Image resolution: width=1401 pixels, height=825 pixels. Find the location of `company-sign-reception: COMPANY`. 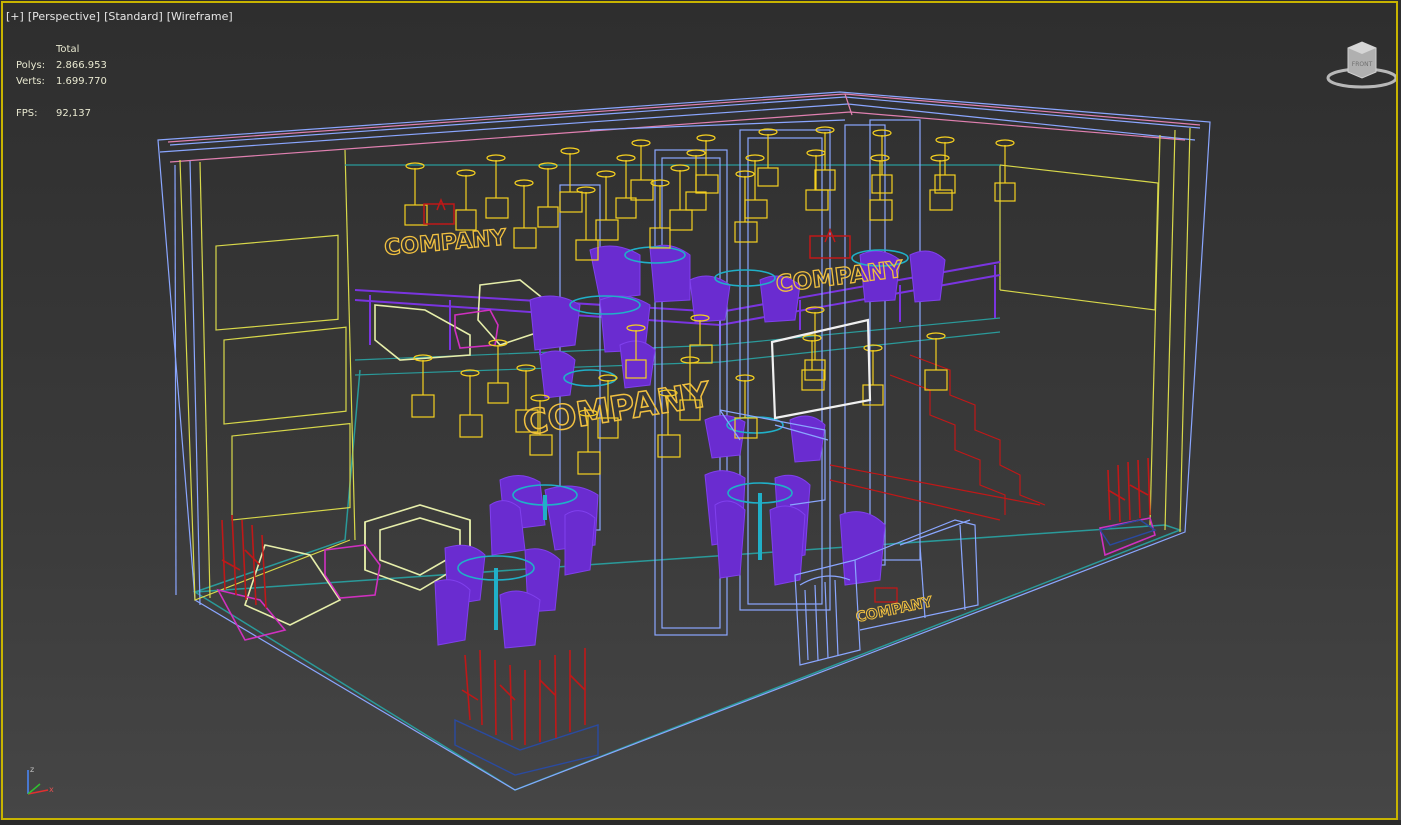

company-sign-reception: COMPANY is located at coordinates (894, 606).